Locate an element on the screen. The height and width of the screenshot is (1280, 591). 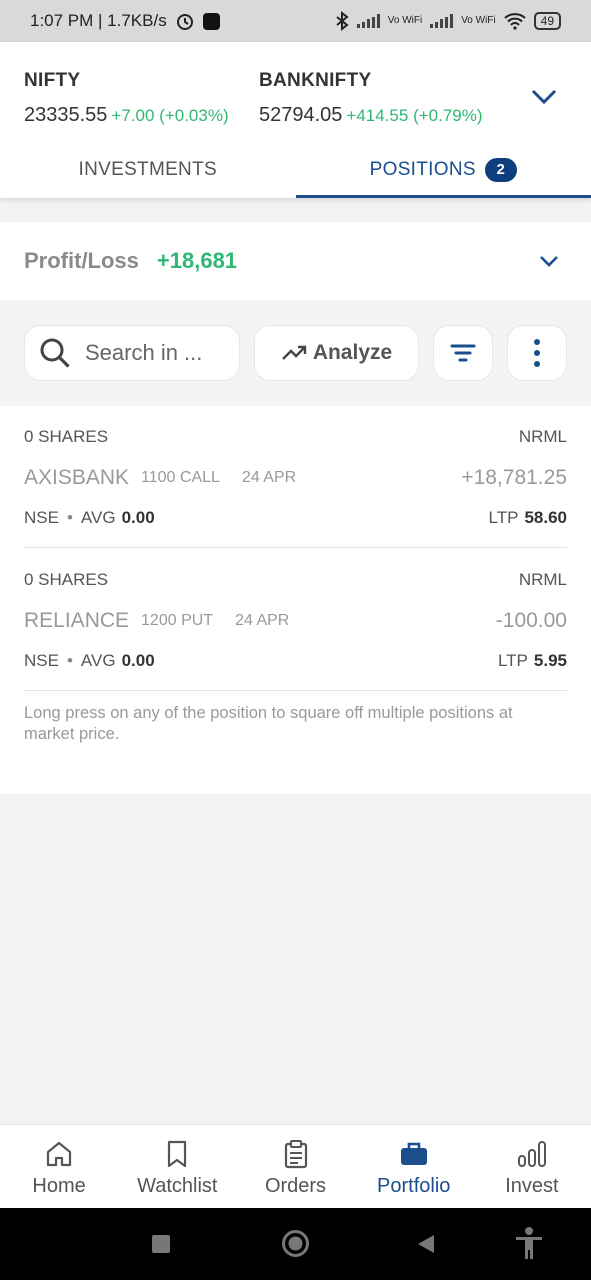
briefcase-icon is located at coordinates (413, 1153).